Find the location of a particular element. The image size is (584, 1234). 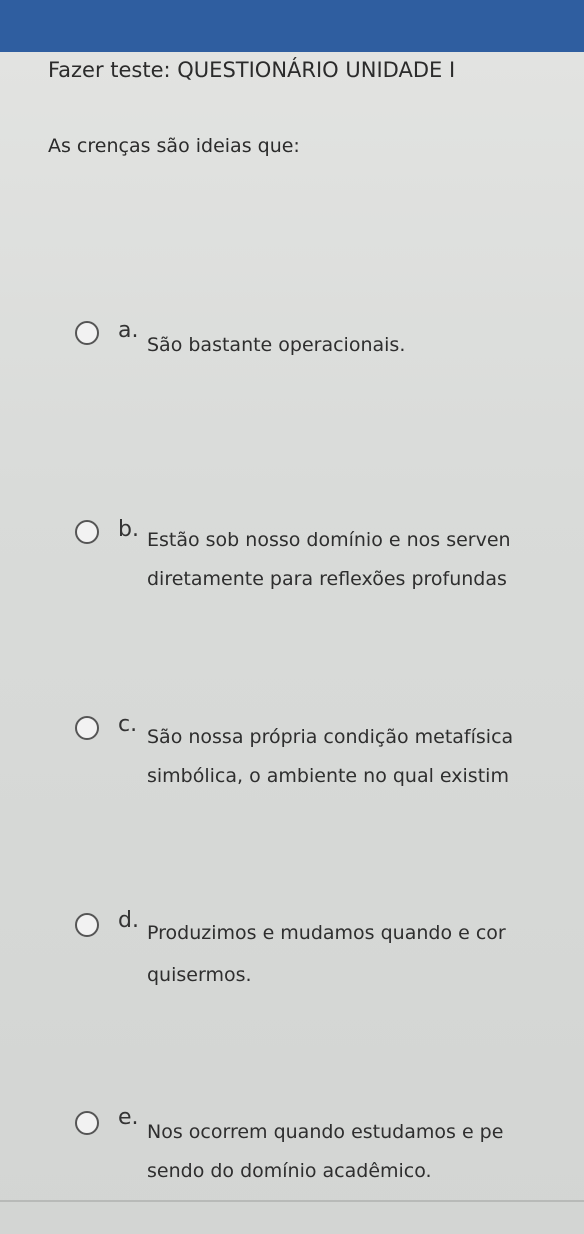

option-text-d-line1: Produzimos e mudamos quando e cor is located at coordinates (326, 933).